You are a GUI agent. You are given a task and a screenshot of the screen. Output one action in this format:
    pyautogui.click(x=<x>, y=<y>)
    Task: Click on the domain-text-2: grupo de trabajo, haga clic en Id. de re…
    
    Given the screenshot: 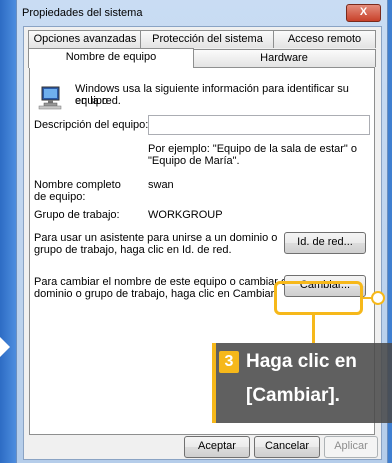 What is the action you would take?
    pyautogui.click(x=133, y=250)
    